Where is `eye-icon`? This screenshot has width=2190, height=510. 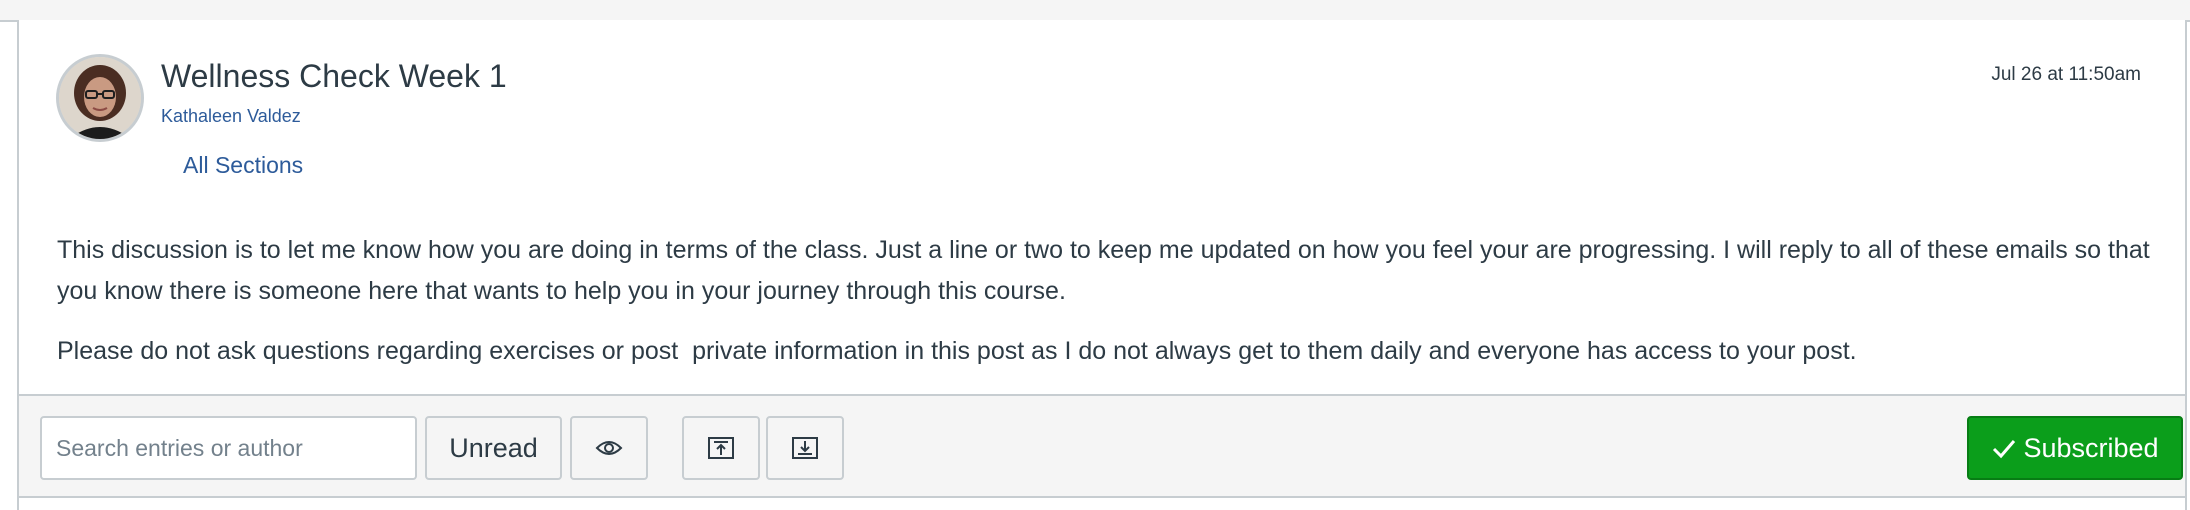 eye-icon is located at coordinates (609, 448).